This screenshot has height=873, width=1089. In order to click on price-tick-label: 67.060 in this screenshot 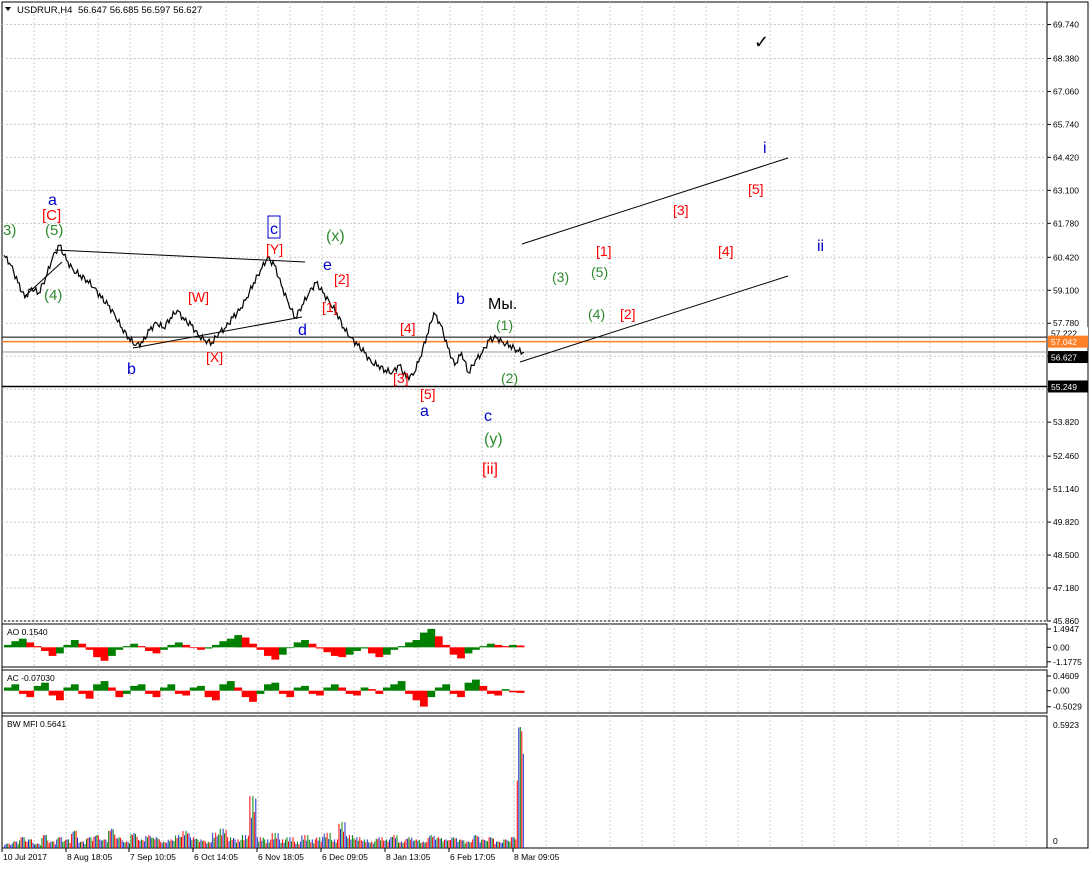, I will do `click(1066, 91)`.